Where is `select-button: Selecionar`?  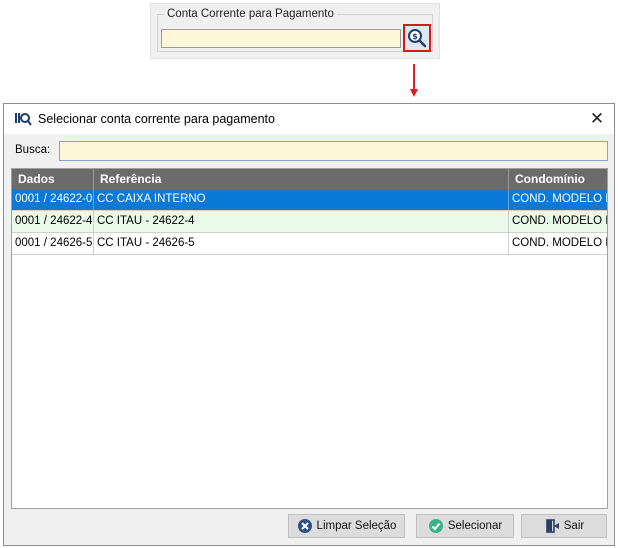 select-button: Selecionar is located at coordinates (465, 526).